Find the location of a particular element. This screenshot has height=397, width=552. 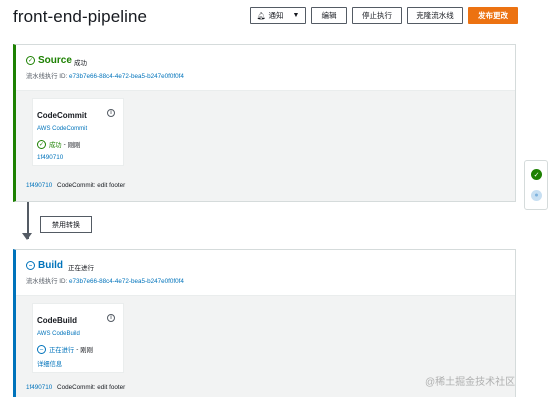

edit-label: 编辑 is located at coordinates (329, 15).